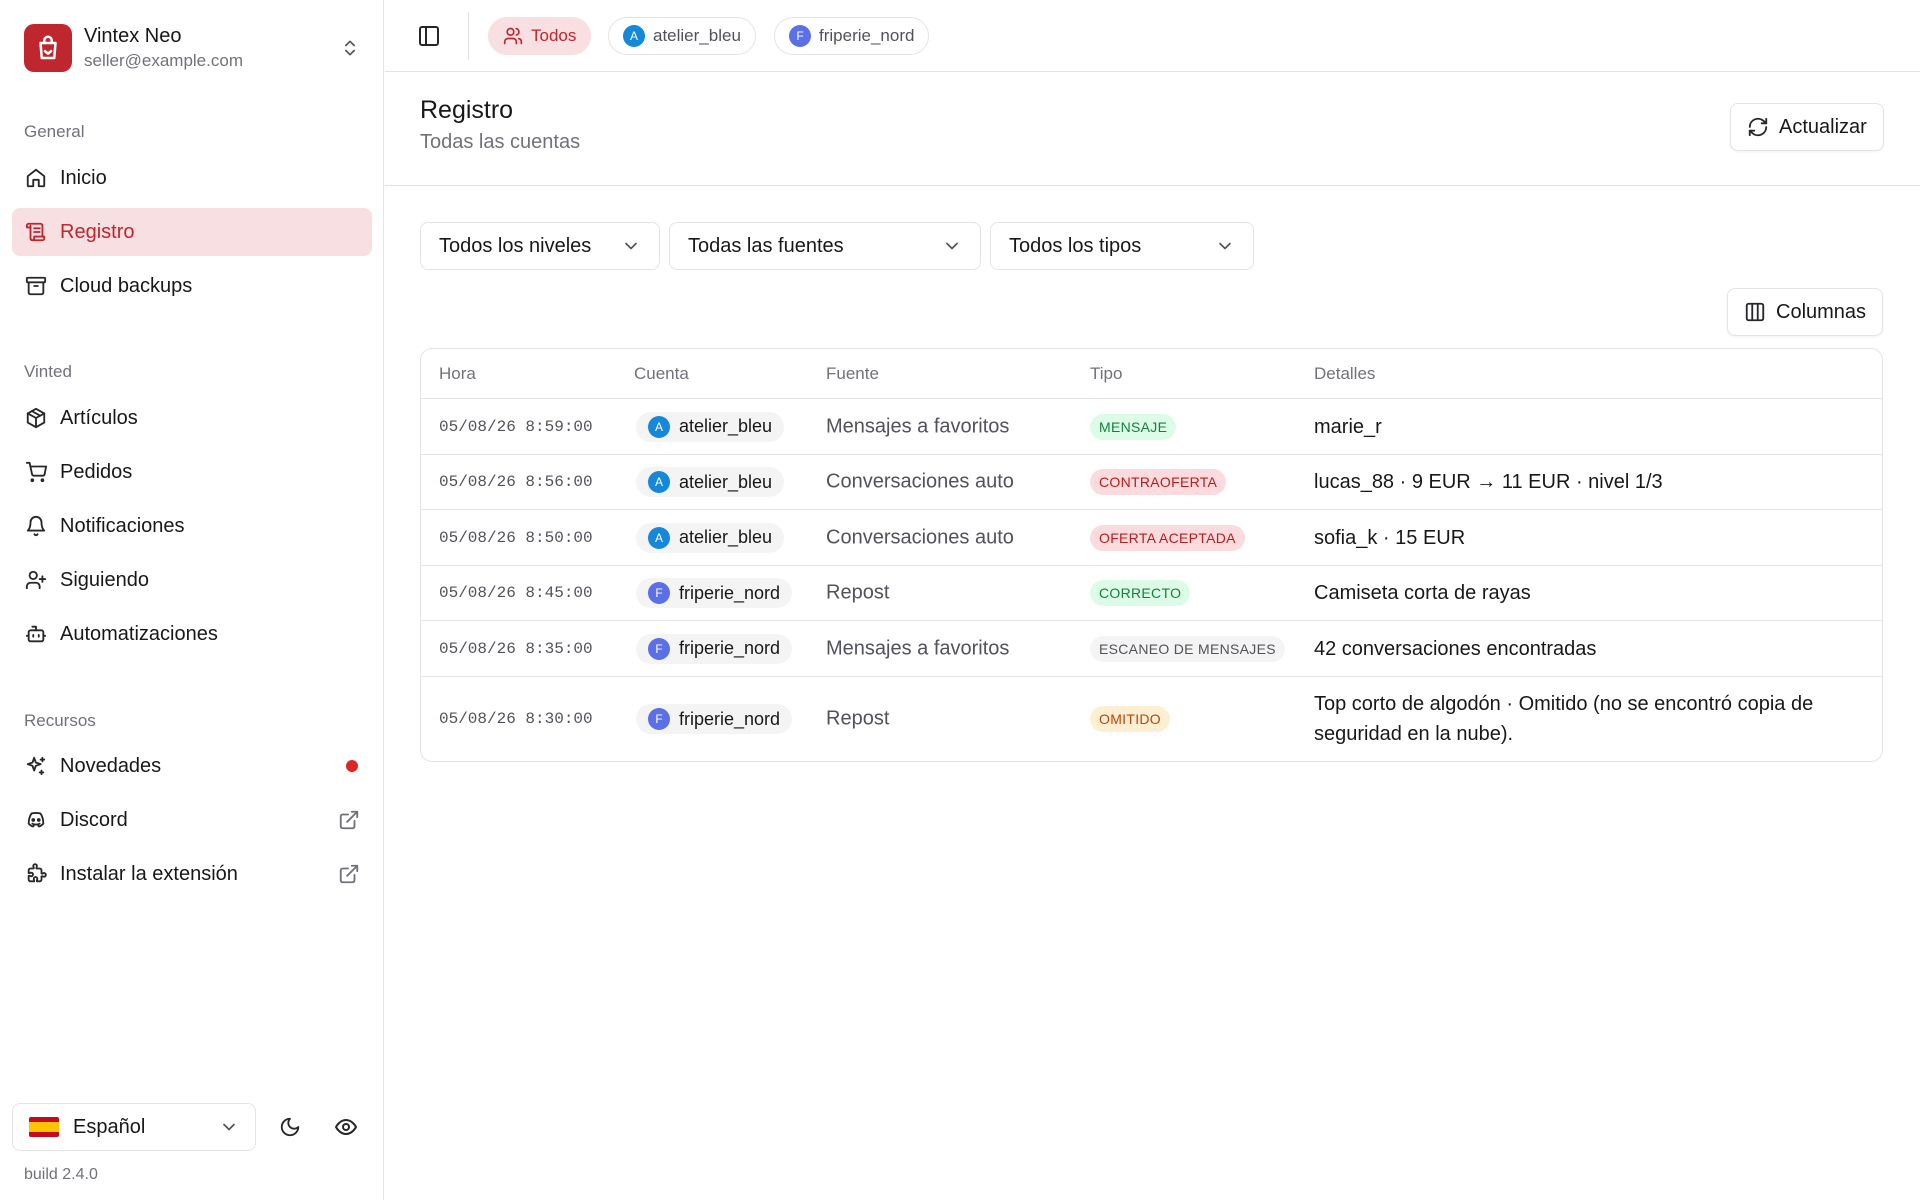  Describe the element at coordinates (1151, 374) in the screenshot. I see `table-header: Hora Cuenta Fuente Tipo Detalles` at that location.